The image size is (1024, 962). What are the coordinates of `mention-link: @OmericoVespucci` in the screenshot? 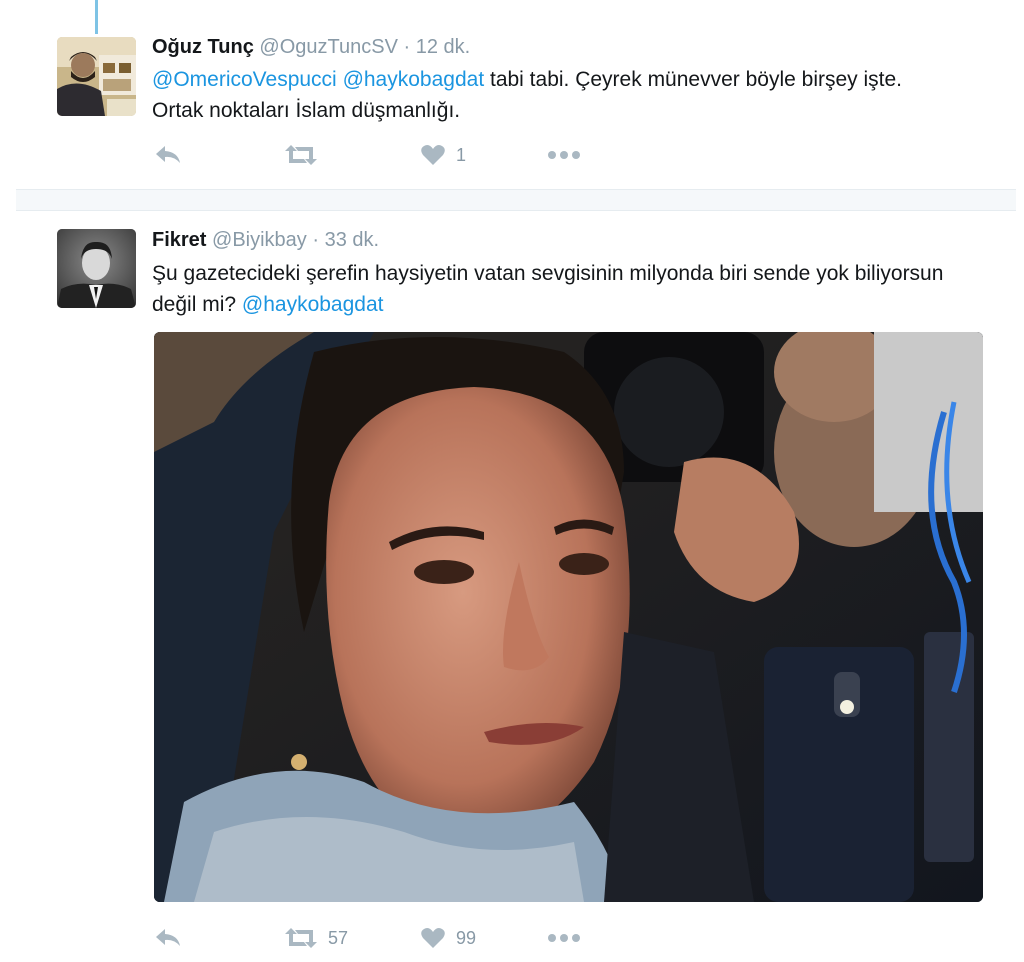 It's located at (244, 79).